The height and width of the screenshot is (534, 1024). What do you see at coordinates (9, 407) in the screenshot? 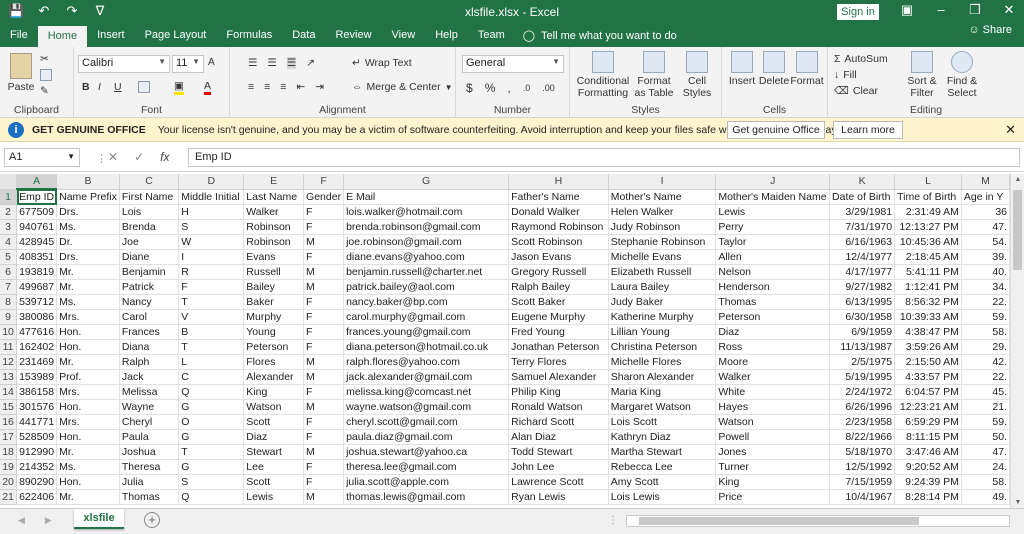
I see `row-header: 15` at bounding box center [9, 407].